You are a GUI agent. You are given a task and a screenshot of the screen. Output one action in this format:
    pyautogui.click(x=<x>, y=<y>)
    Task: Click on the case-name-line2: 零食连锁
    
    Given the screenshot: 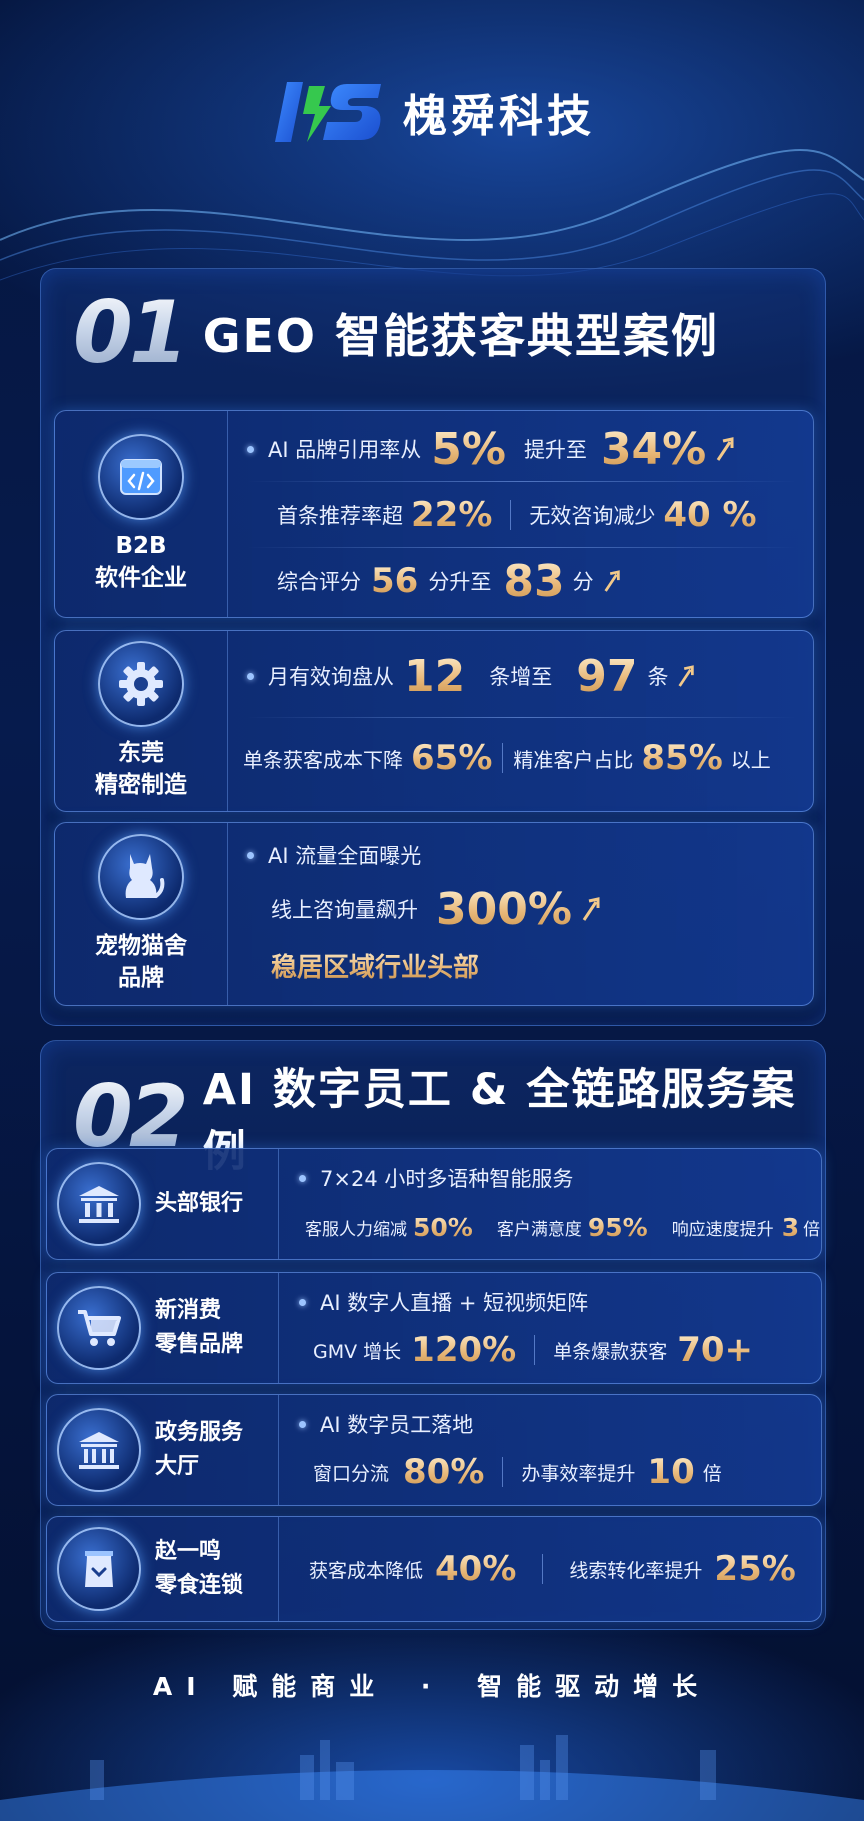 What is the action you would take?
    pyautogui.click(x=199, y=1585)
    